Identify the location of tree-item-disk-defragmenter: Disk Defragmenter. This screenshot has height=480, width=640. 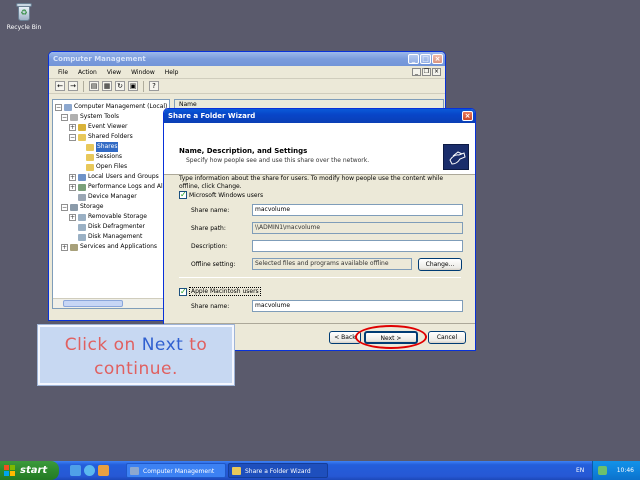
(111, 227).